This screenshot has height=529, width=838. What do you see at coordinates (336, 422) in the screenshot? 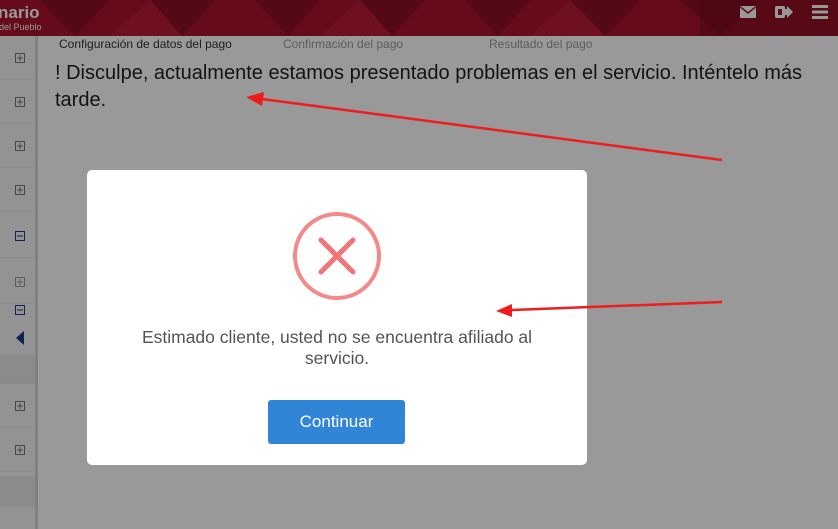
I see `continue-button: Continuar` at bounding box center [336, 422].